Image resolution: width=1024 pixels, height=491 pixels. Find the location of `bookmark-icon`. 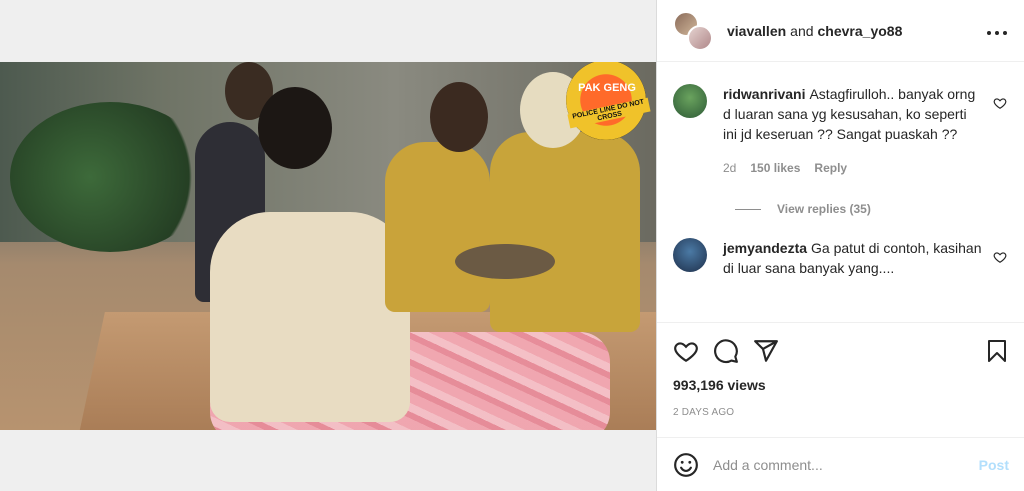

bookmark-icon is located at coordinates (997, 351).